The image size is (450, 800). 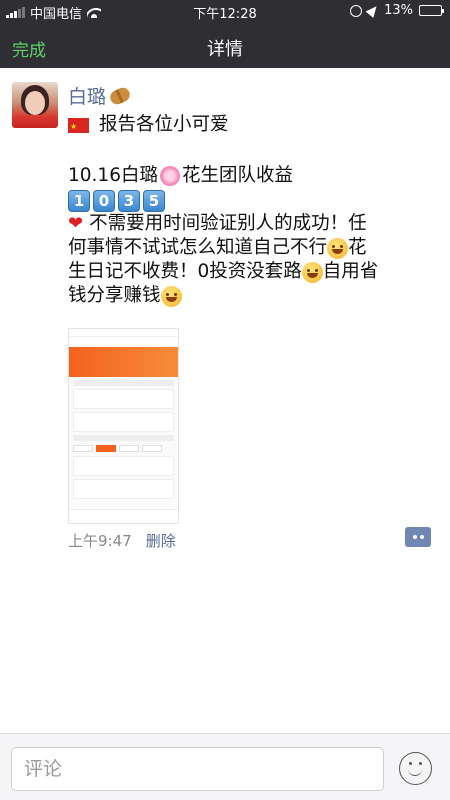 What do you see at coordinates (185, 271) in the screenshot?
I see `content-text: 生日记不收费！0投资没套路` at bounding box center [185, 271].